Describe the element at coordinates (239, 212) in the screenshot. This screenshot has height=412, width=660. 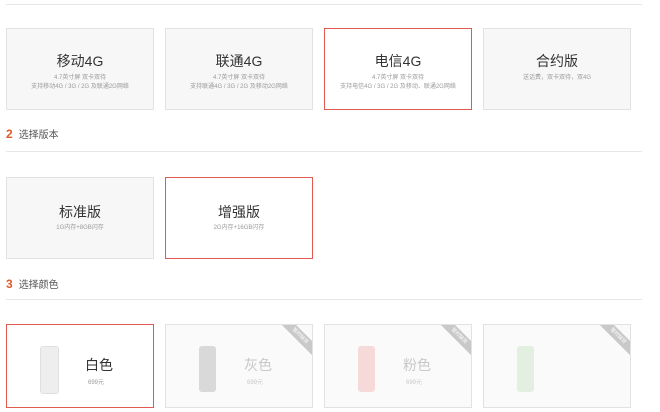
I see `version-title: 增强版` at that location.